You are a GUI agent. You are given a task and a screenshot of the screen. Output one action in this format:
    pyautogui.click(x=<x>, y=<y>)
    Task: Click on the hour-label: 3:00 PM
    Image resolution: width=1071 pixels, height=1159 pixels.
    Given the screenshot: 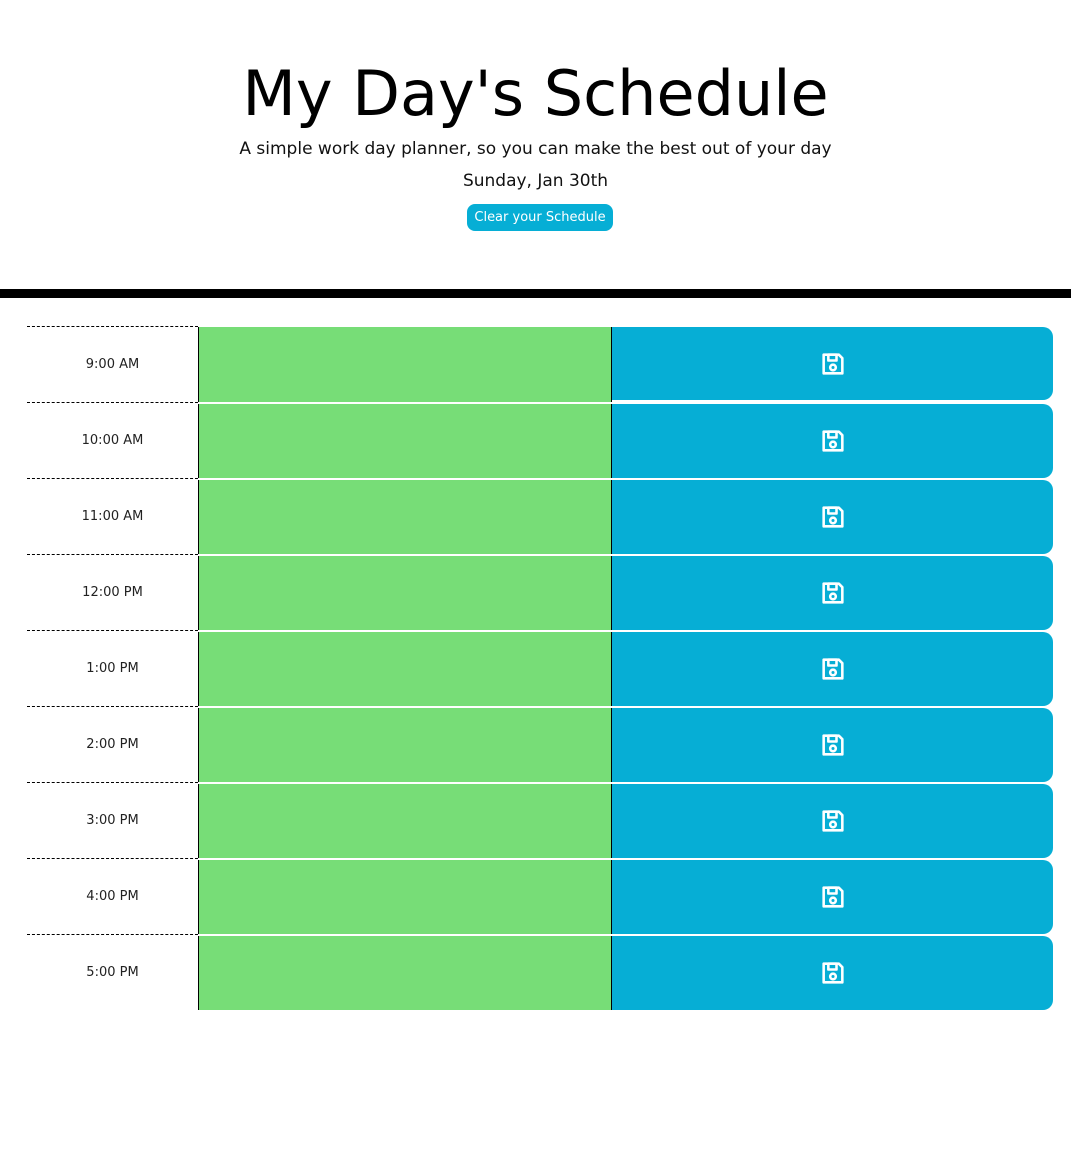 What is the action you would take?
    pyautogui.click(x=112, y=820)
    